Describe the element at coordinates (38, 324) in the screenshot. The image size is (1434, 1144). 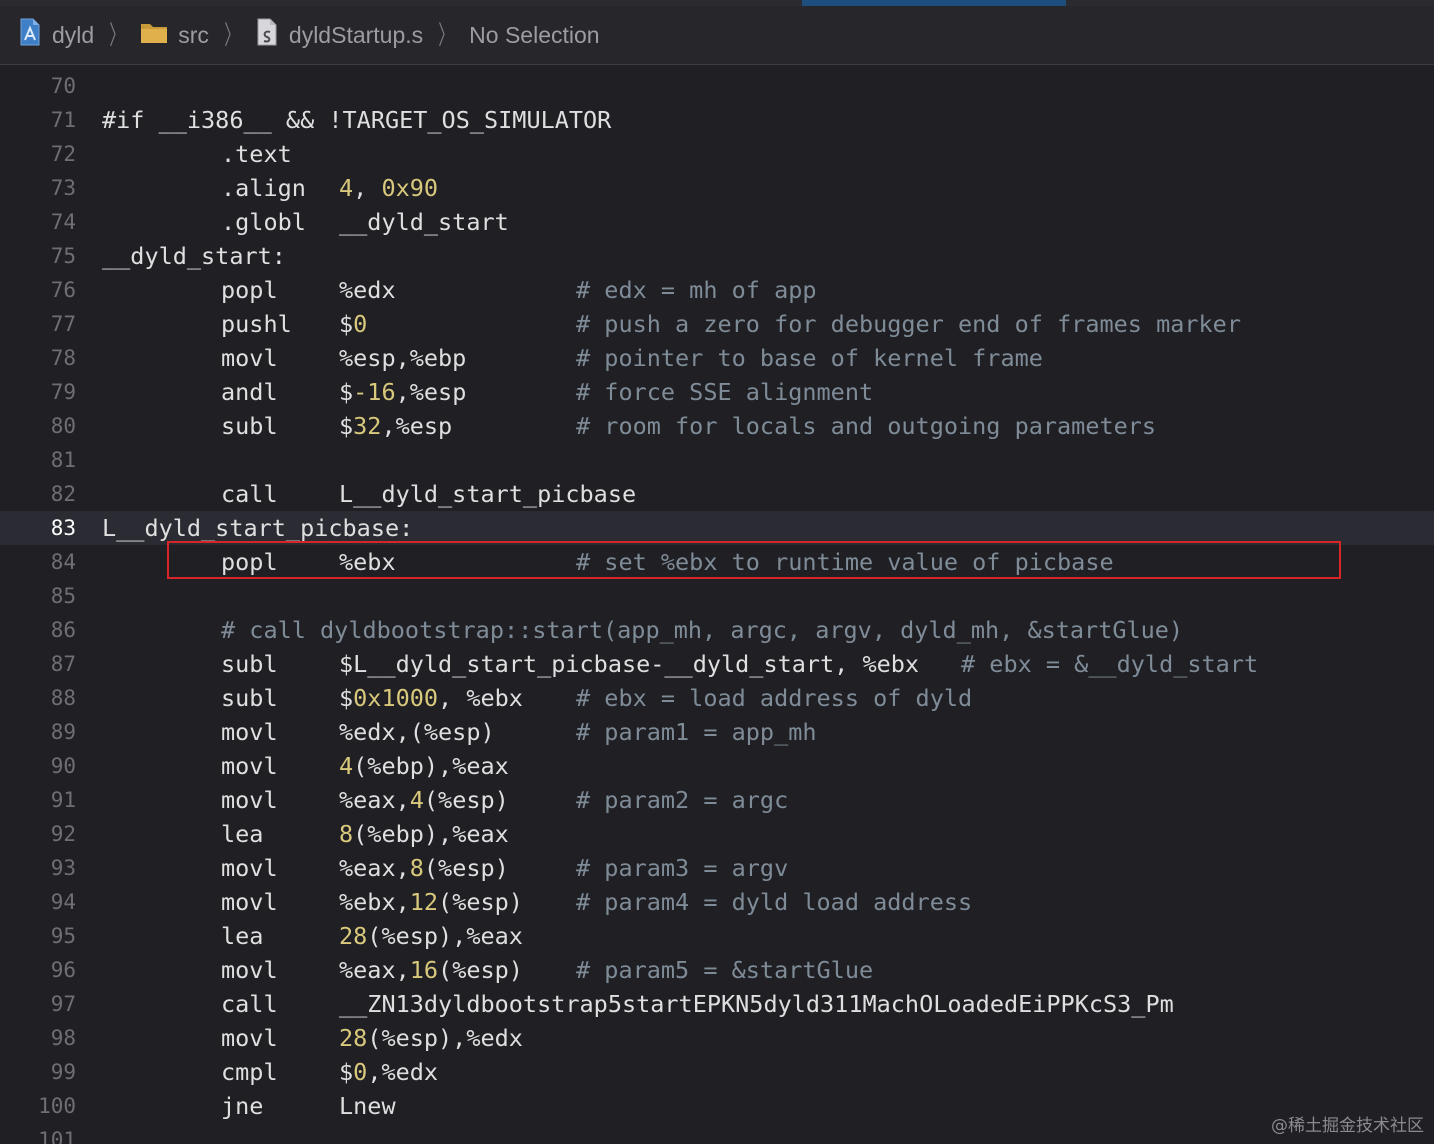
I see `line-number: 77` at that location.